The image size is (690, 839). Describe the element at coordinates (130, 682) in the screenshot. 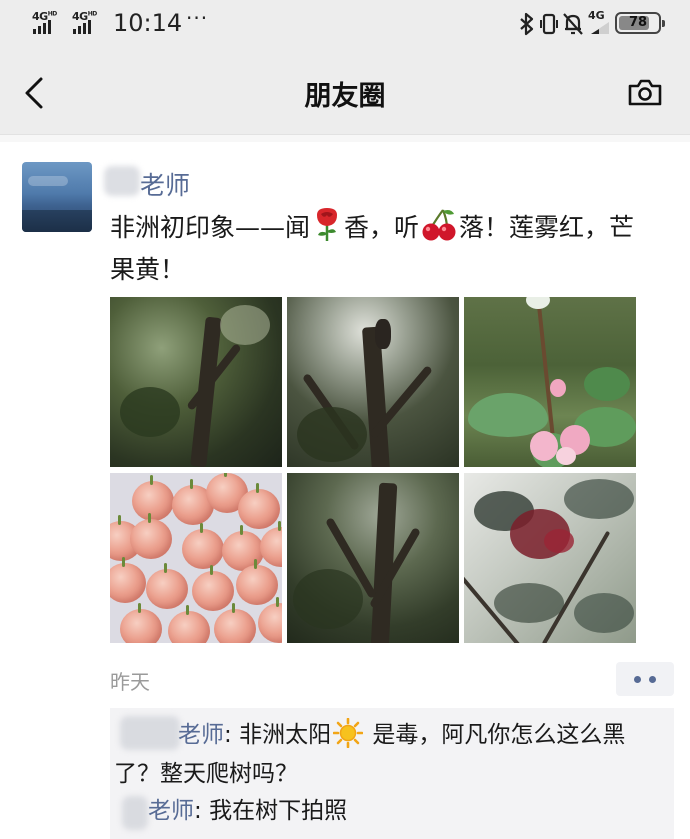

I see `post-timestamp: 昨天` at that location.